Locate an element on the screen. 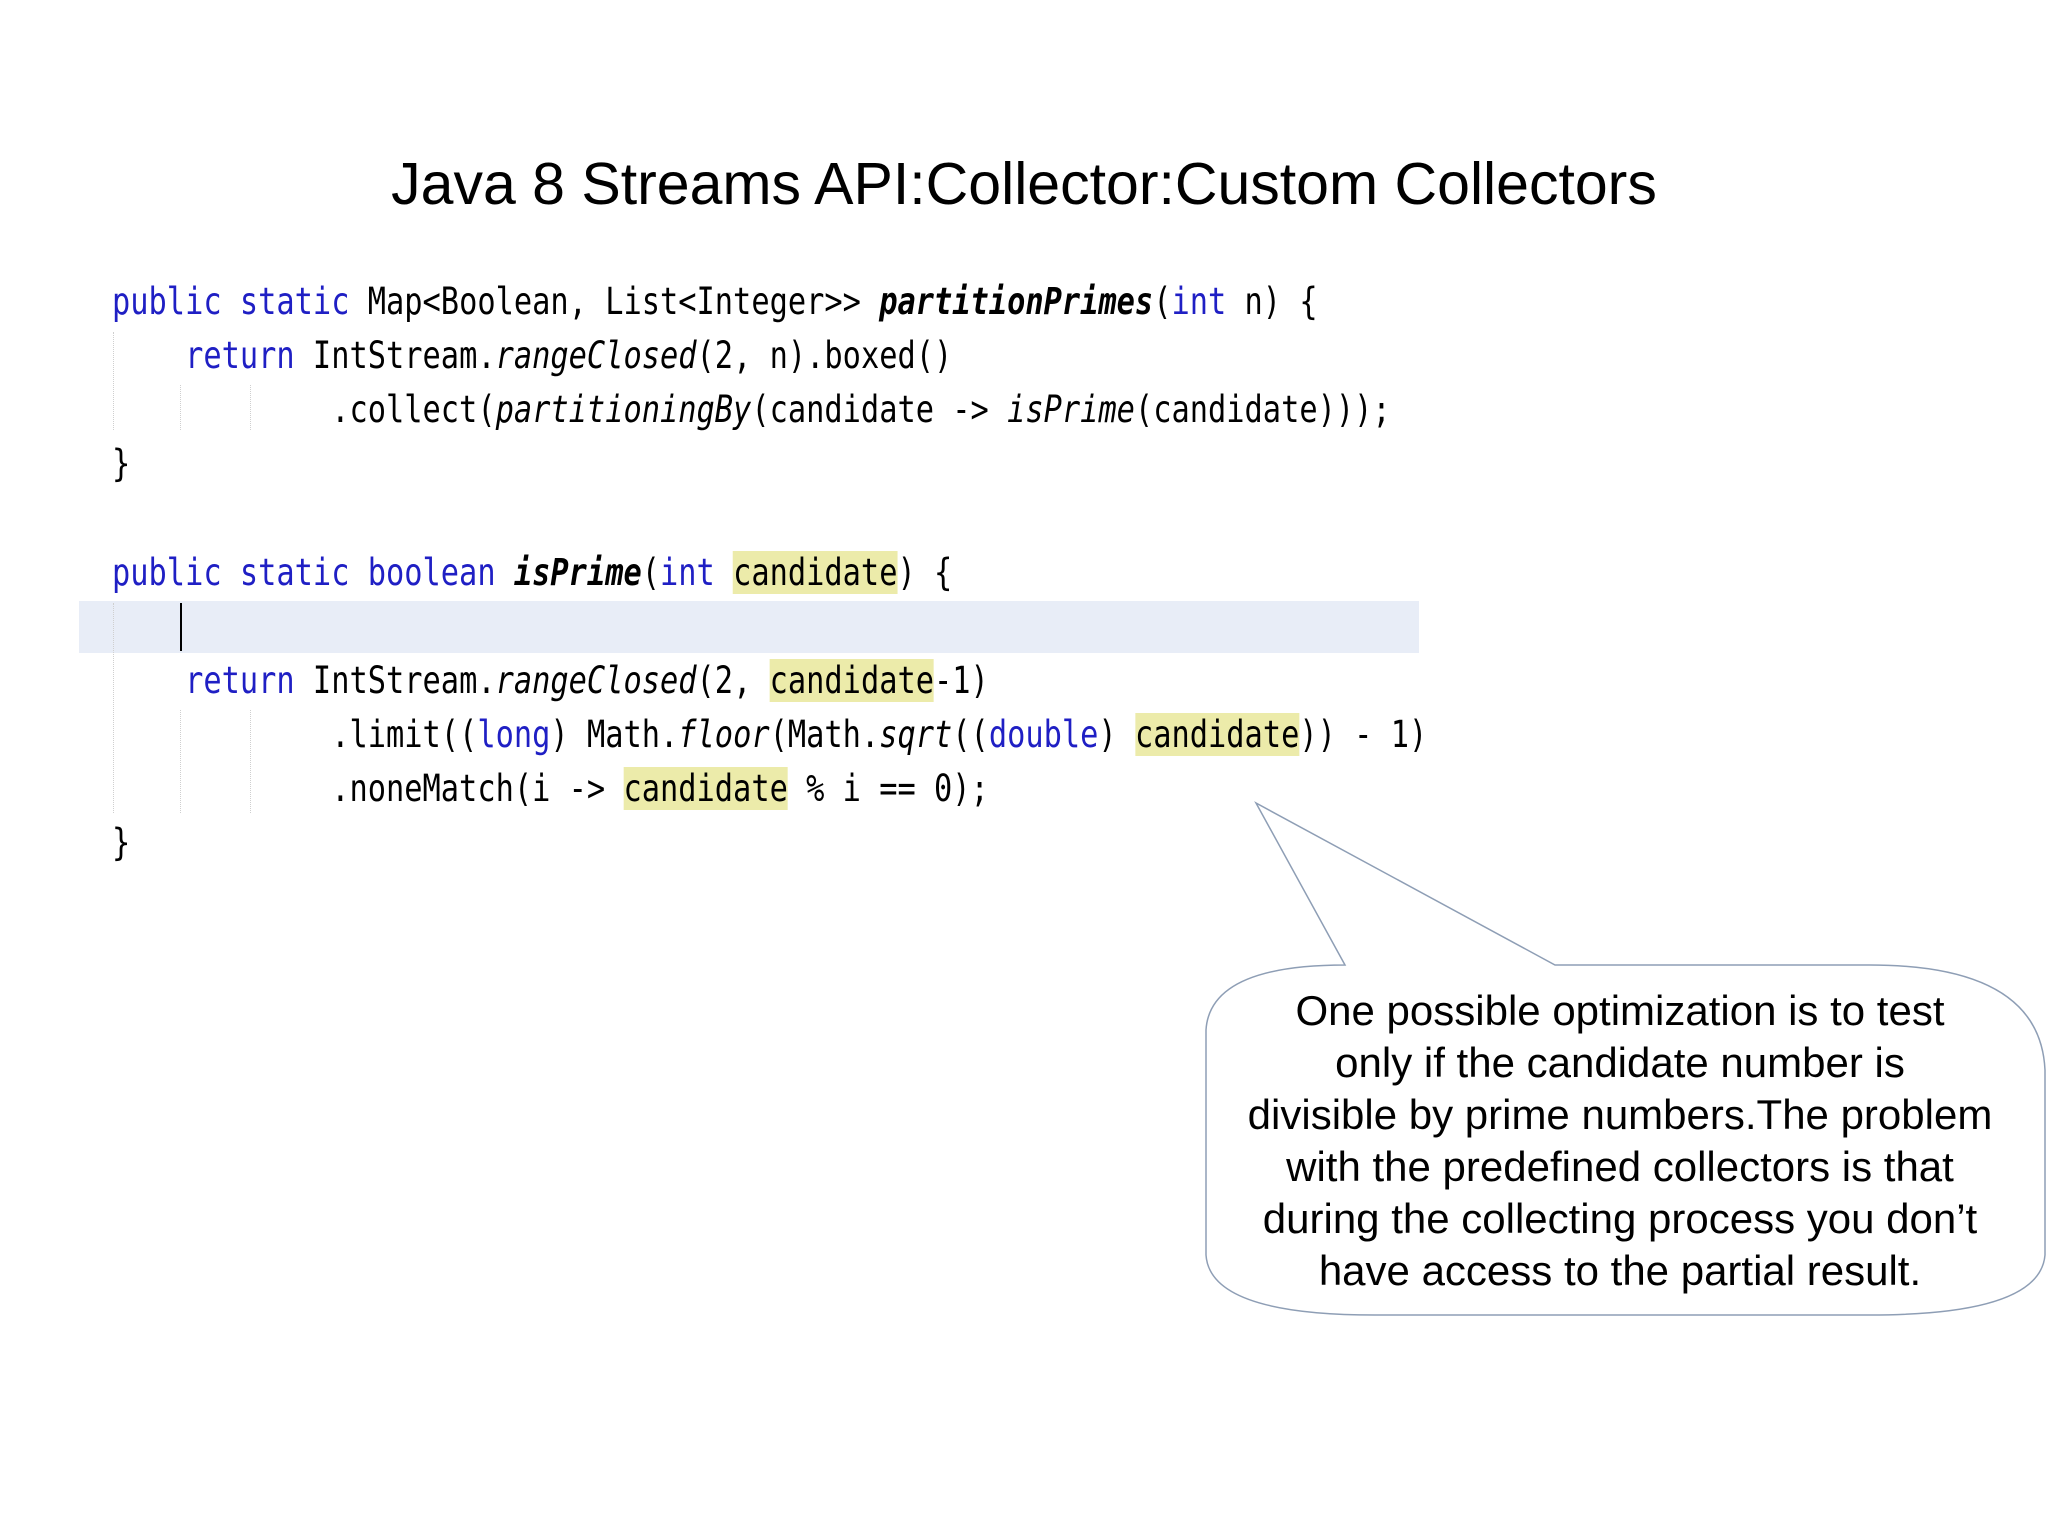  callout-line: only if the candidate number is is located at coordinates (1620, 1062).